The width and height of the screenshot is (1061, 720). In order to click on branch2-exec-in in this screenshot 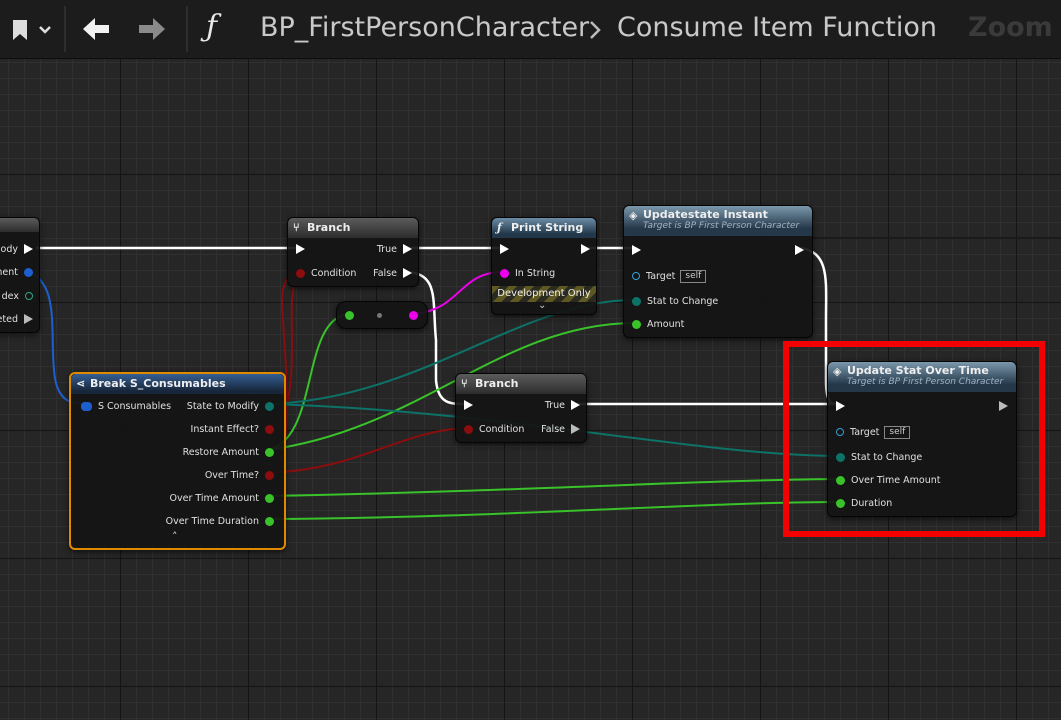, I will do `click(468, 405)`.